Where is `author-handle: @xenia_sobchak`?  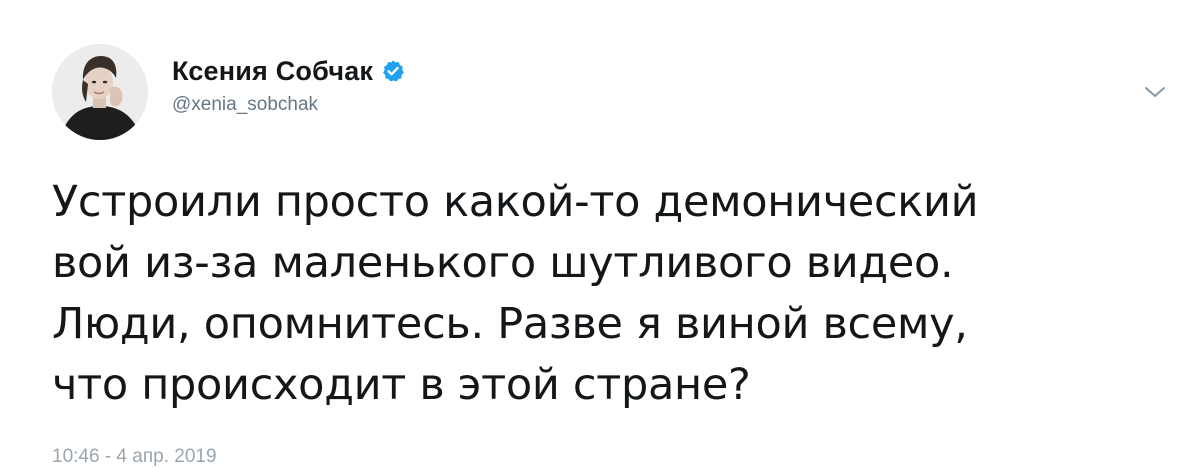
author-handle: @xenia_sobchak is located at coordinates (288, 105).